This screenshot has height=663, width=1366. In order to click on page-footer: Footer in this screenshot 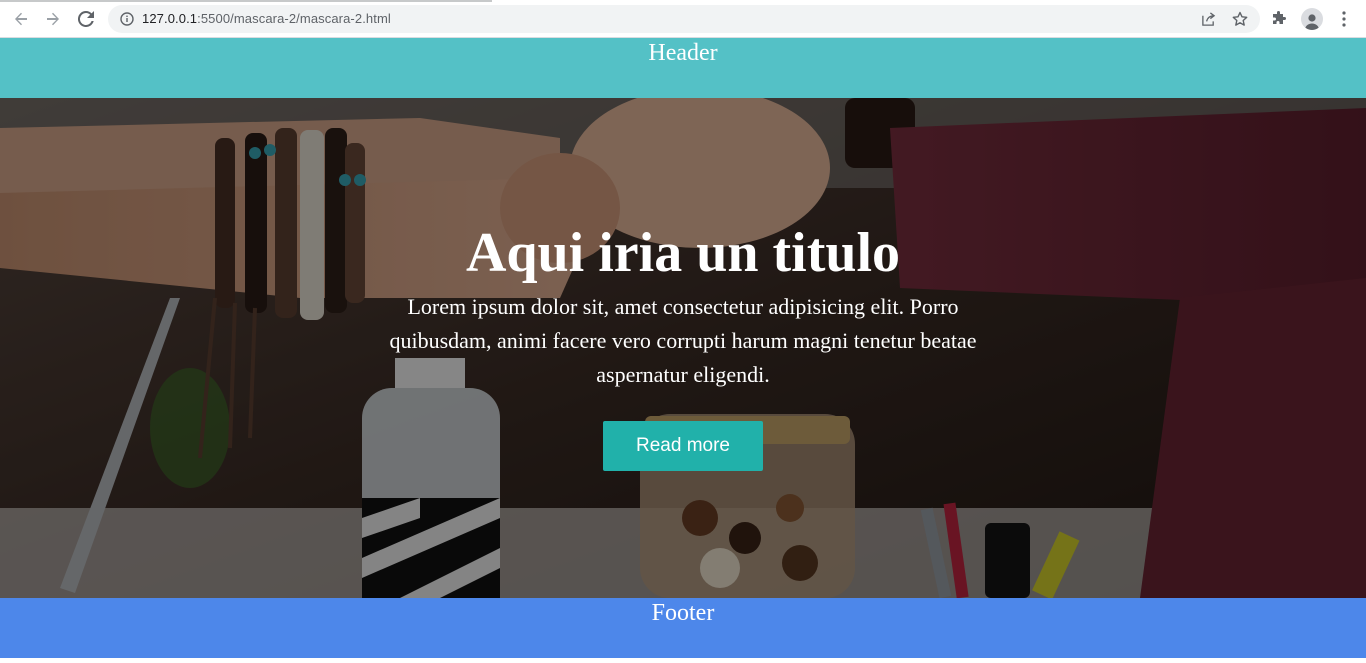, I will do `click(683, 628)`.